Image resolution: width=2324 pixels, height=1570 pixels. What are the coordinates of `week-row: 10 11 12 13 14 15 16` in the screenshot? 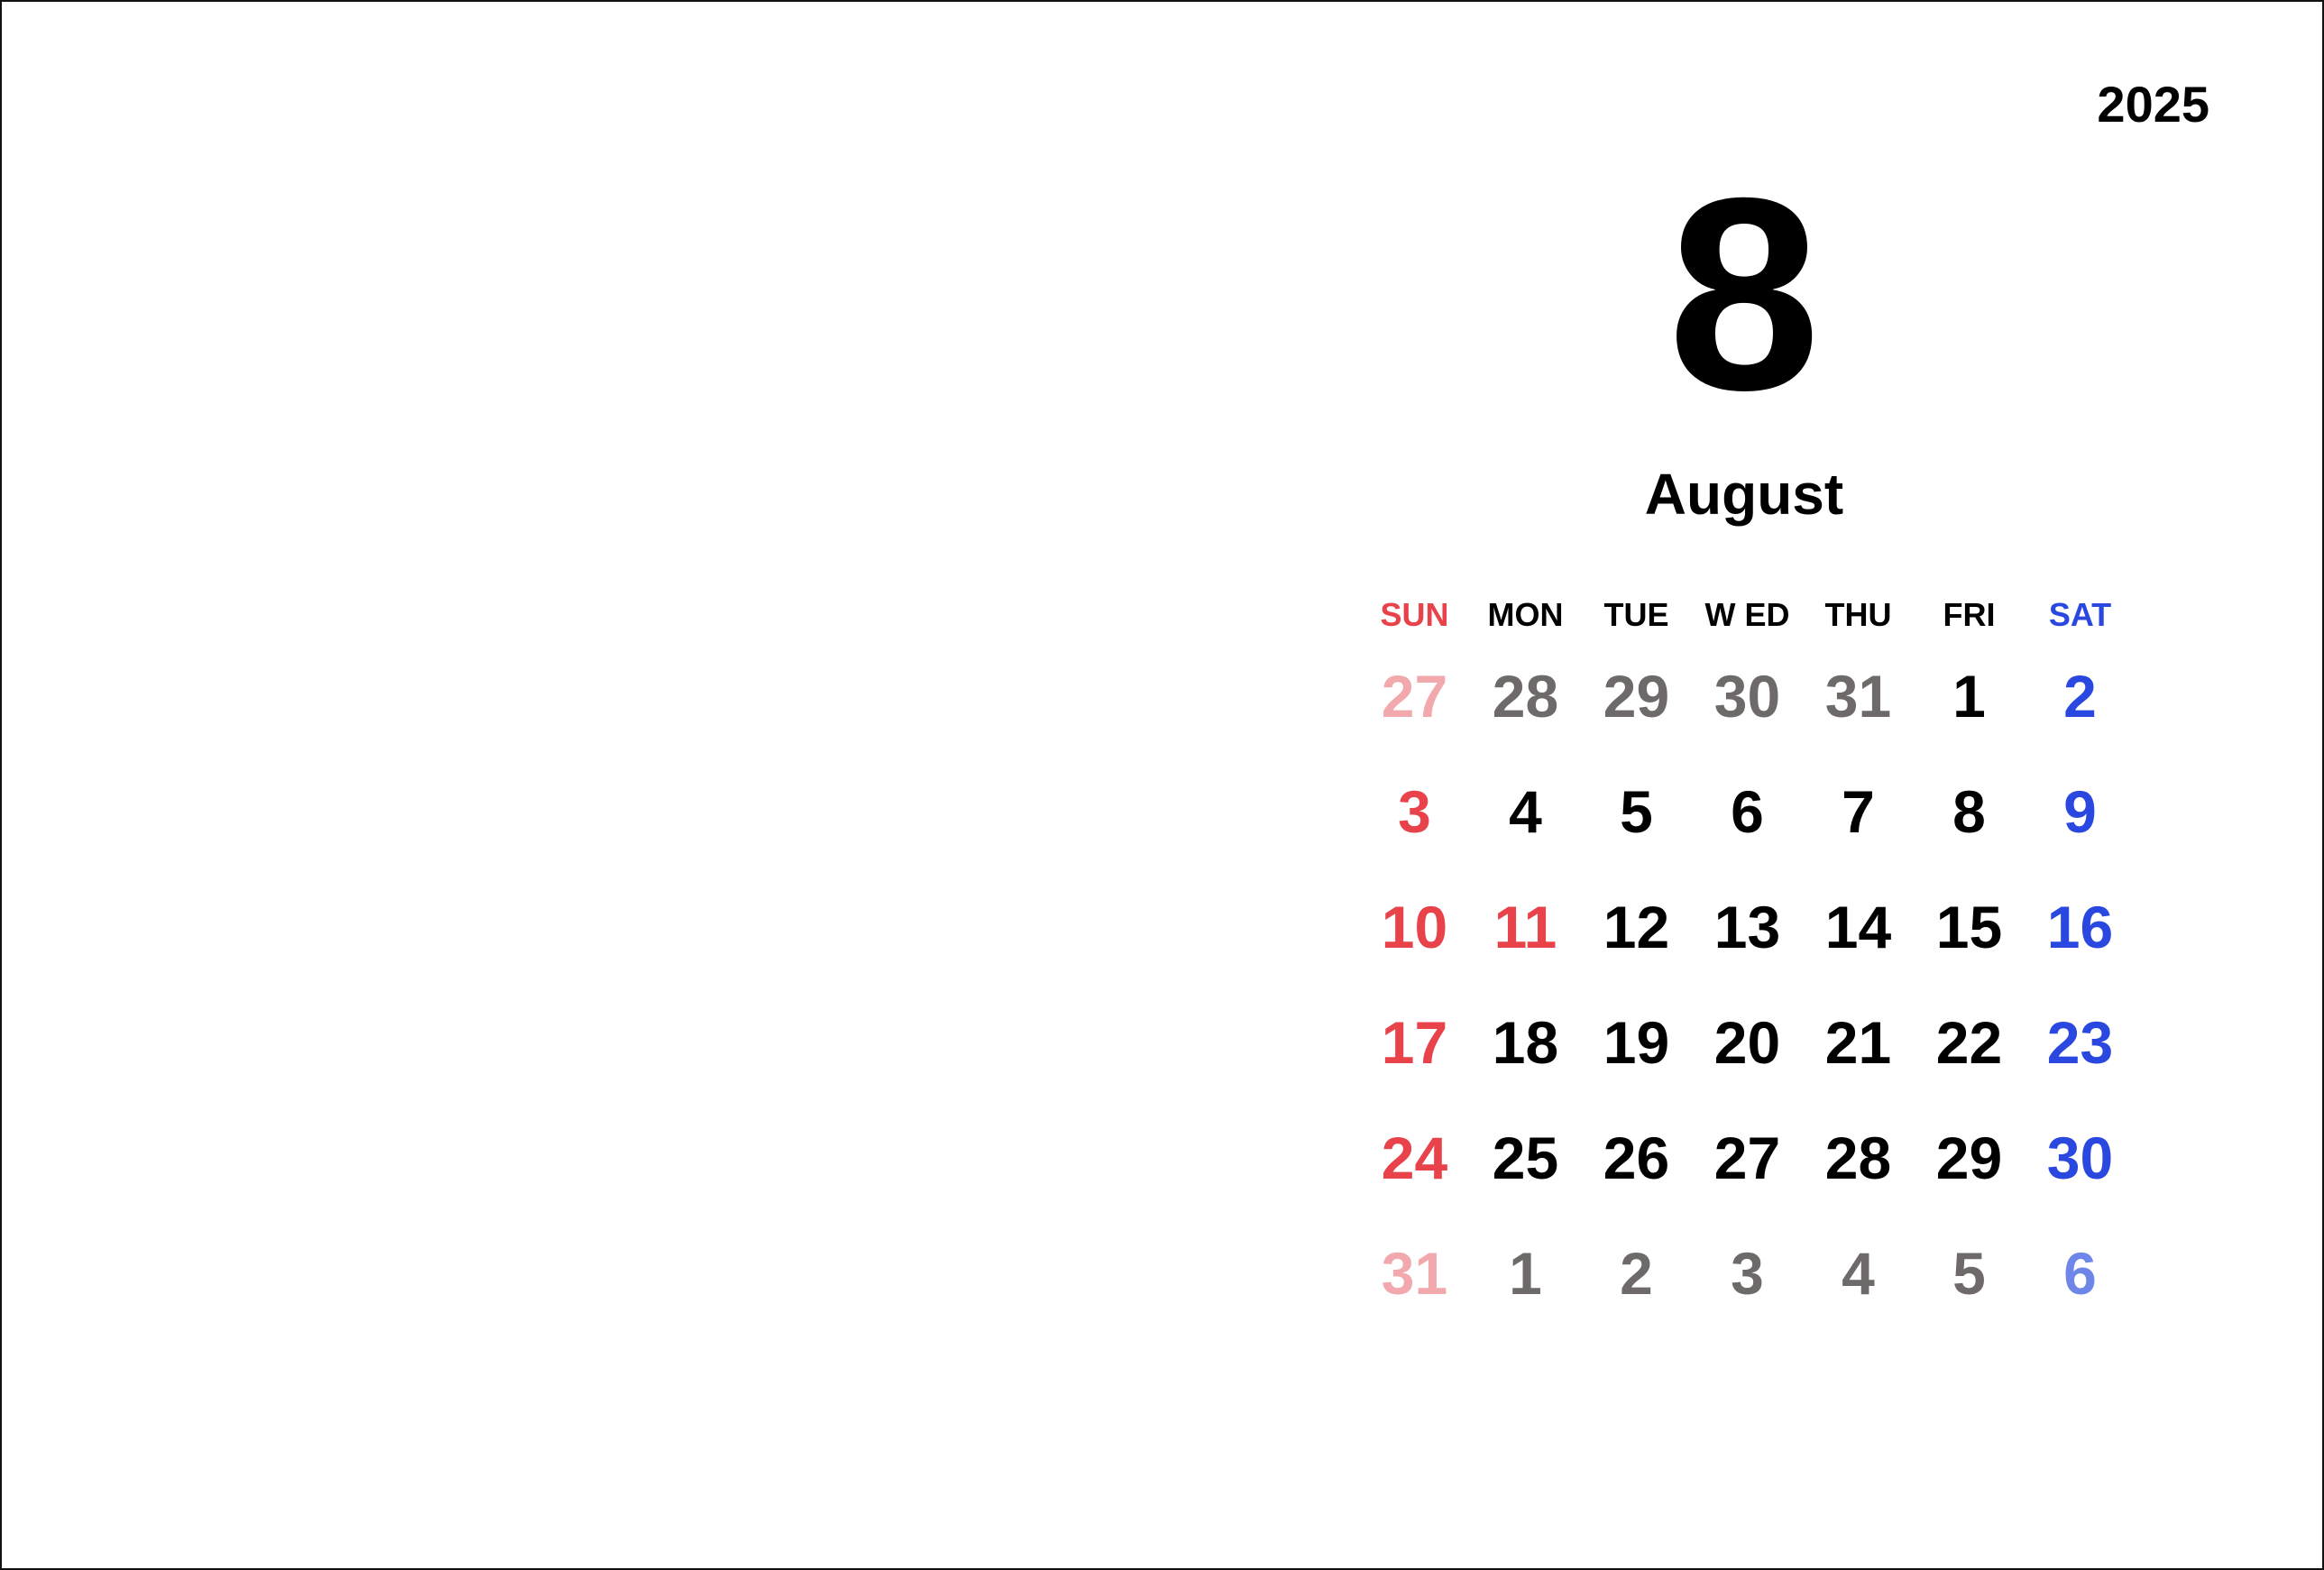 It's located at (1747, 953).